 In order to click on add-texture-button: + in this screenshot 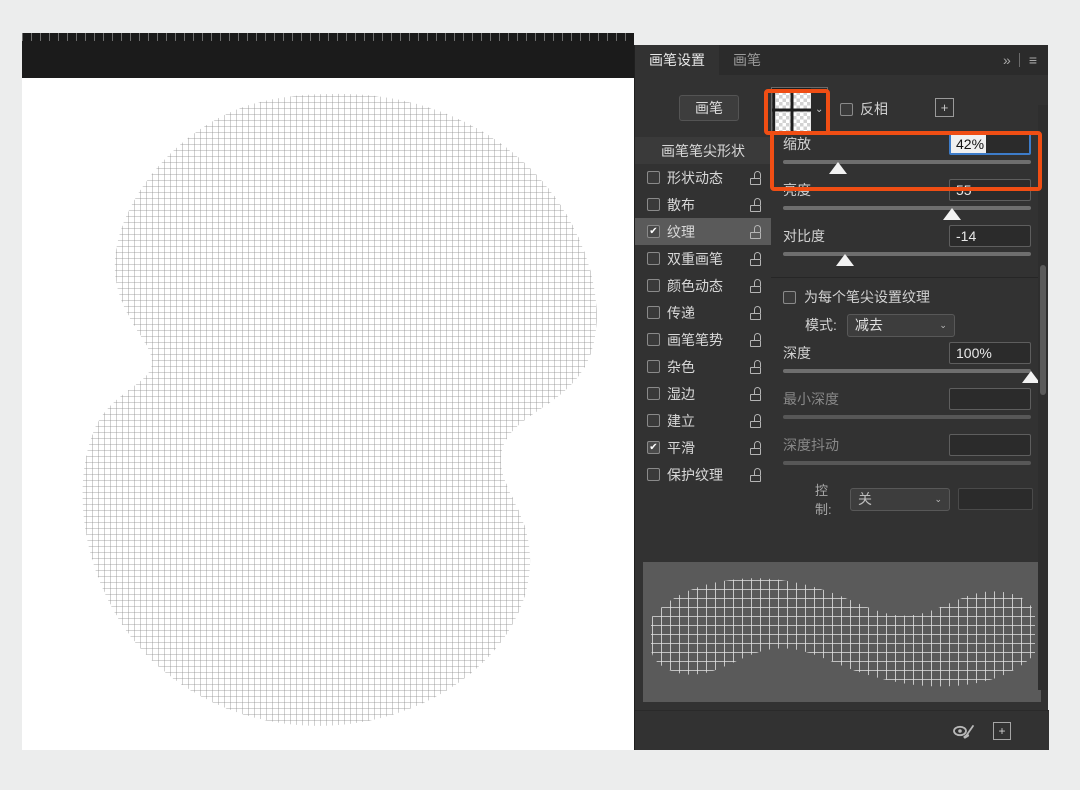, I will do `click(944, 107)`.